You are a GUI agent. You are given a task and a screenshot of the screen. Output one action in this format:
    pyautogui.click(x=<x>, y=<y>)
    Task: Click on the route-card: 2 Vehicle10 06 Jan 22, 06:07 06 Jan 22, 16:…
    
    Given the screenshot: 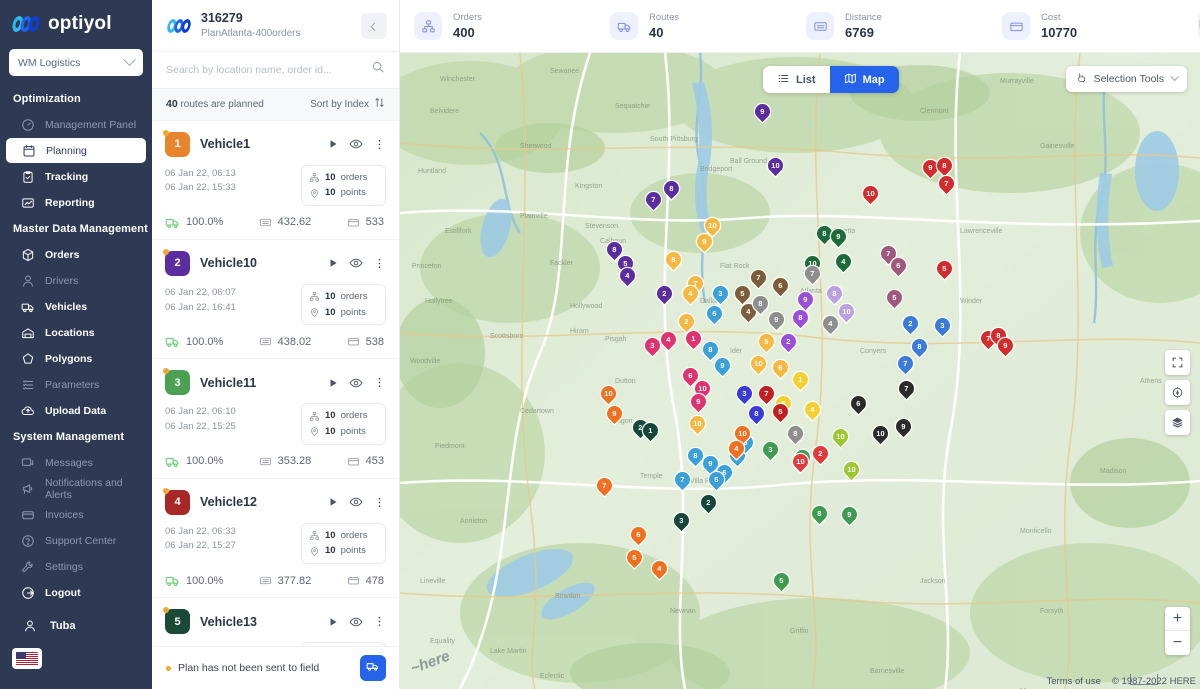 What is the action you would take?
    pyautogui.click(x=275, y=300)
    